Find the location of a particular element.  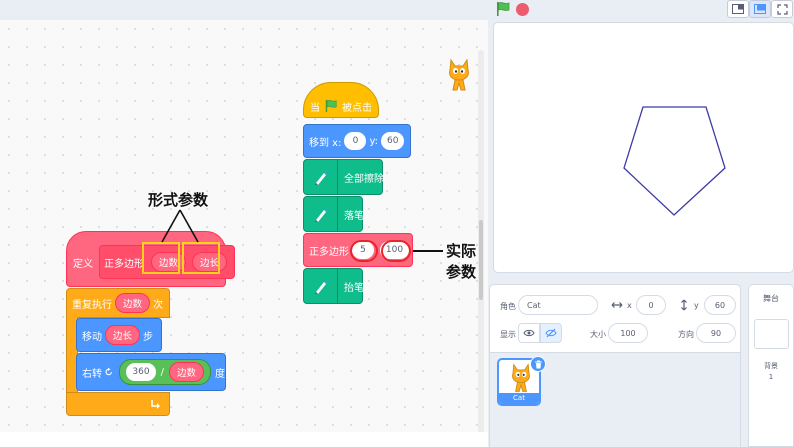

sprite-show-label: 显示 is located at coordinates (508, 334).